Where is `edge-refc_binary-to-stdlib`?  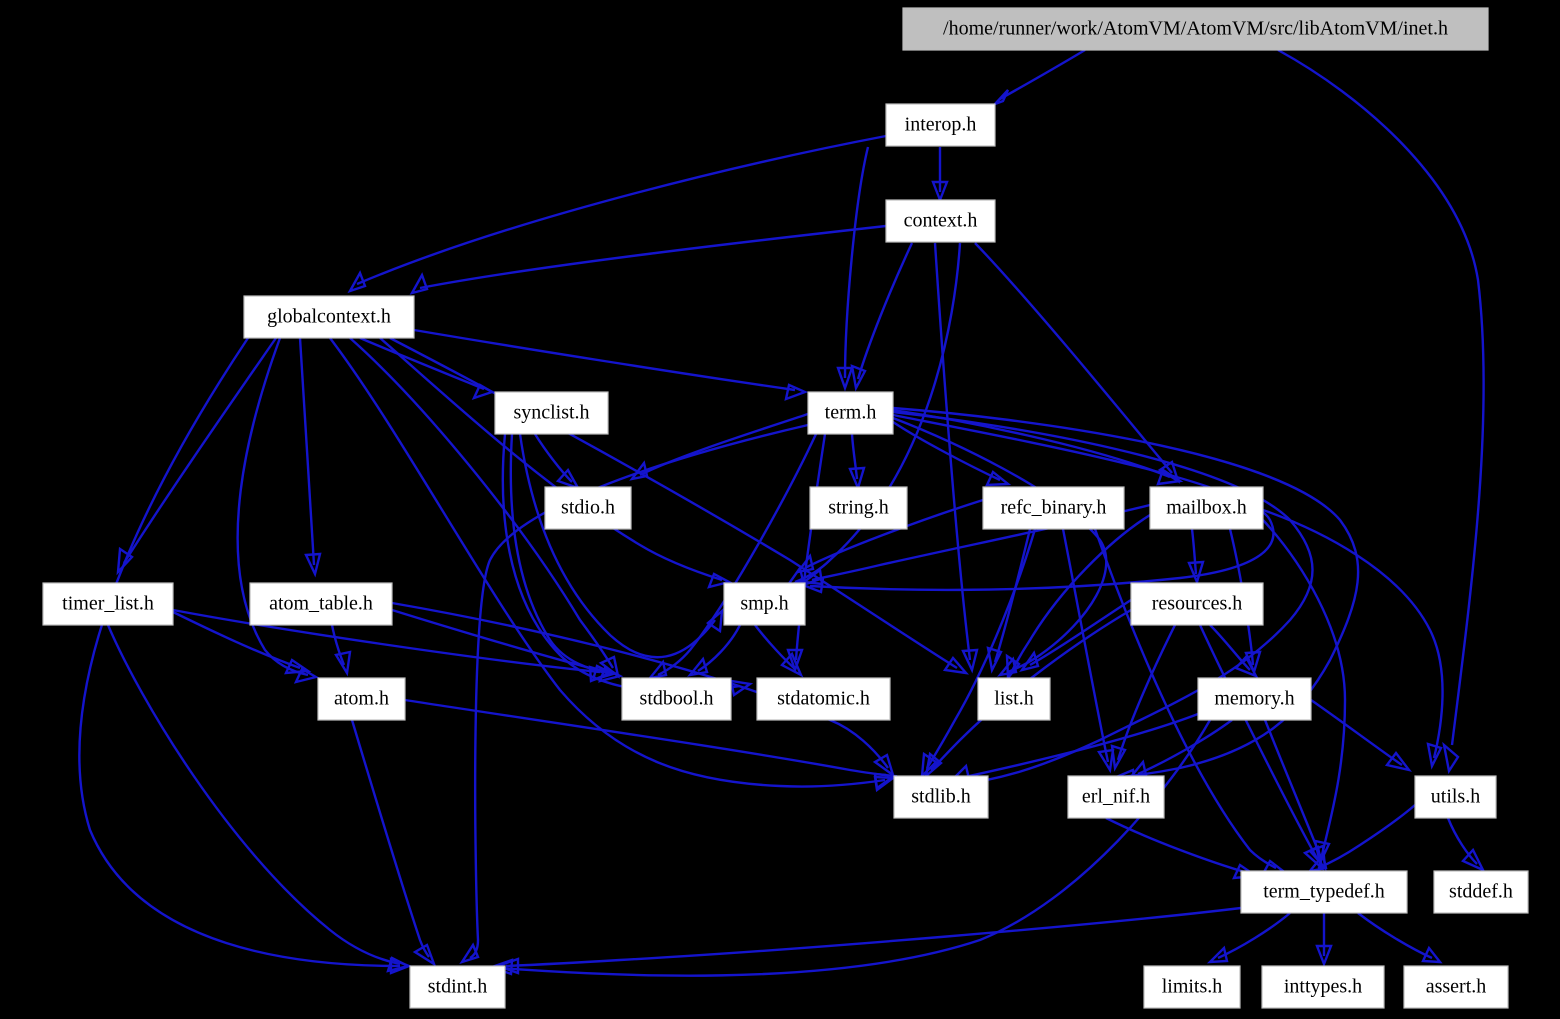 edge-refc_binary-to-stdlib is located at coordinates (978, 654).